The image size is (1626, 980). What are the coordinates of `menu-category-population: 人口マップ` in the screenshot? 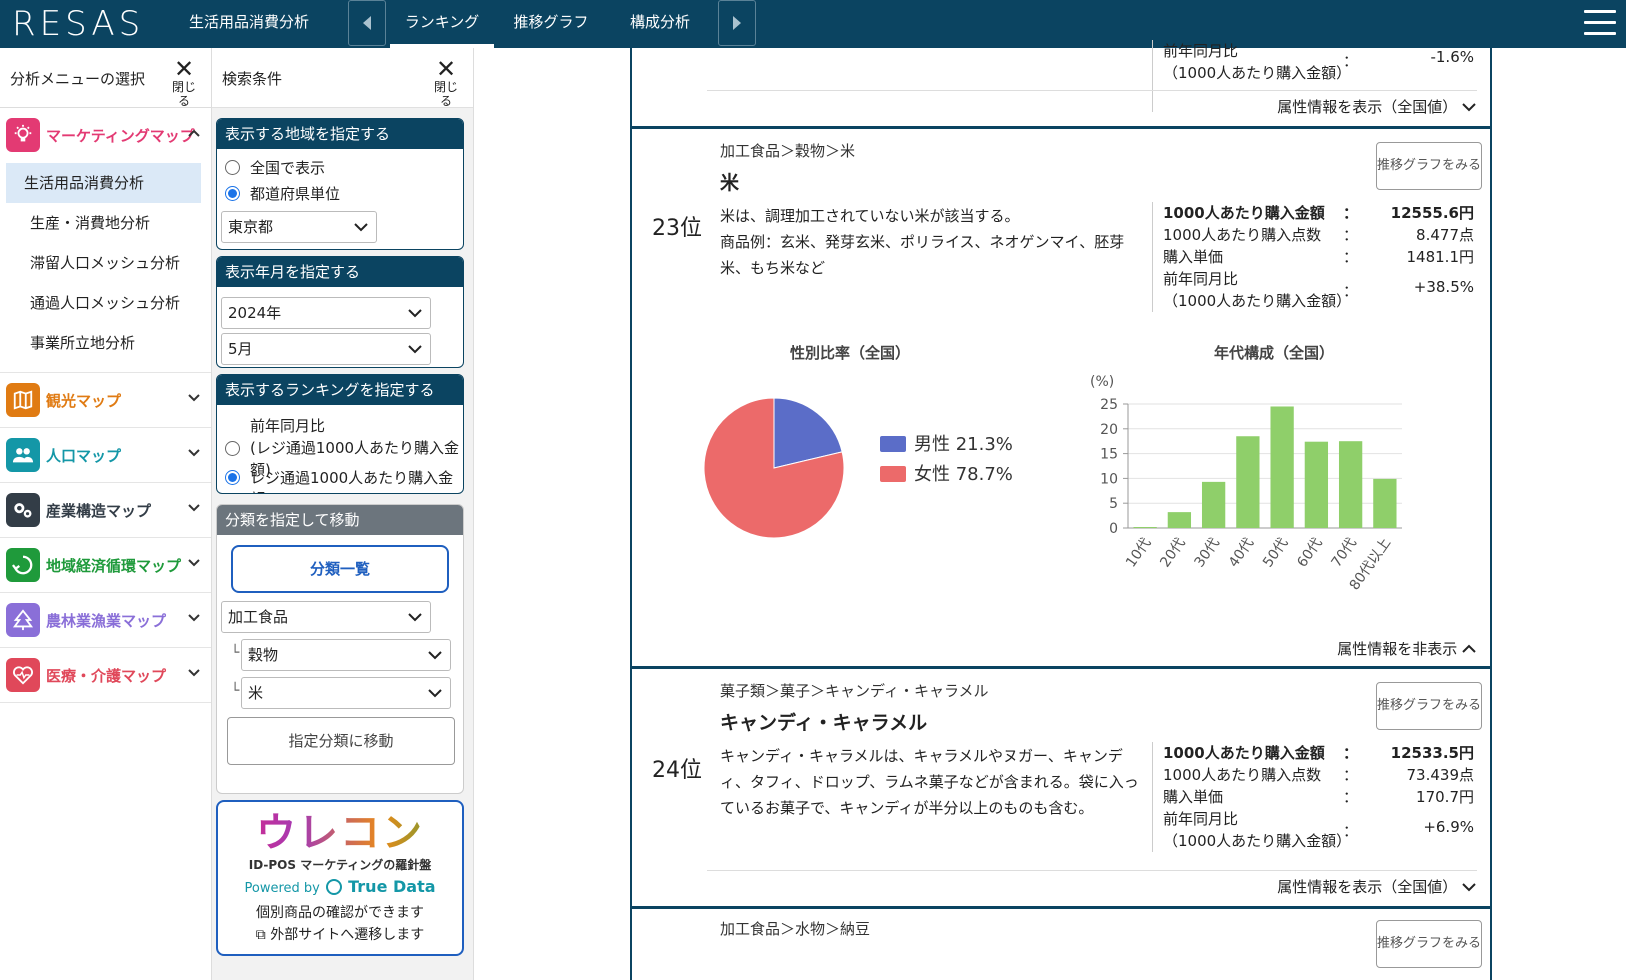 It's located at (105, 455).